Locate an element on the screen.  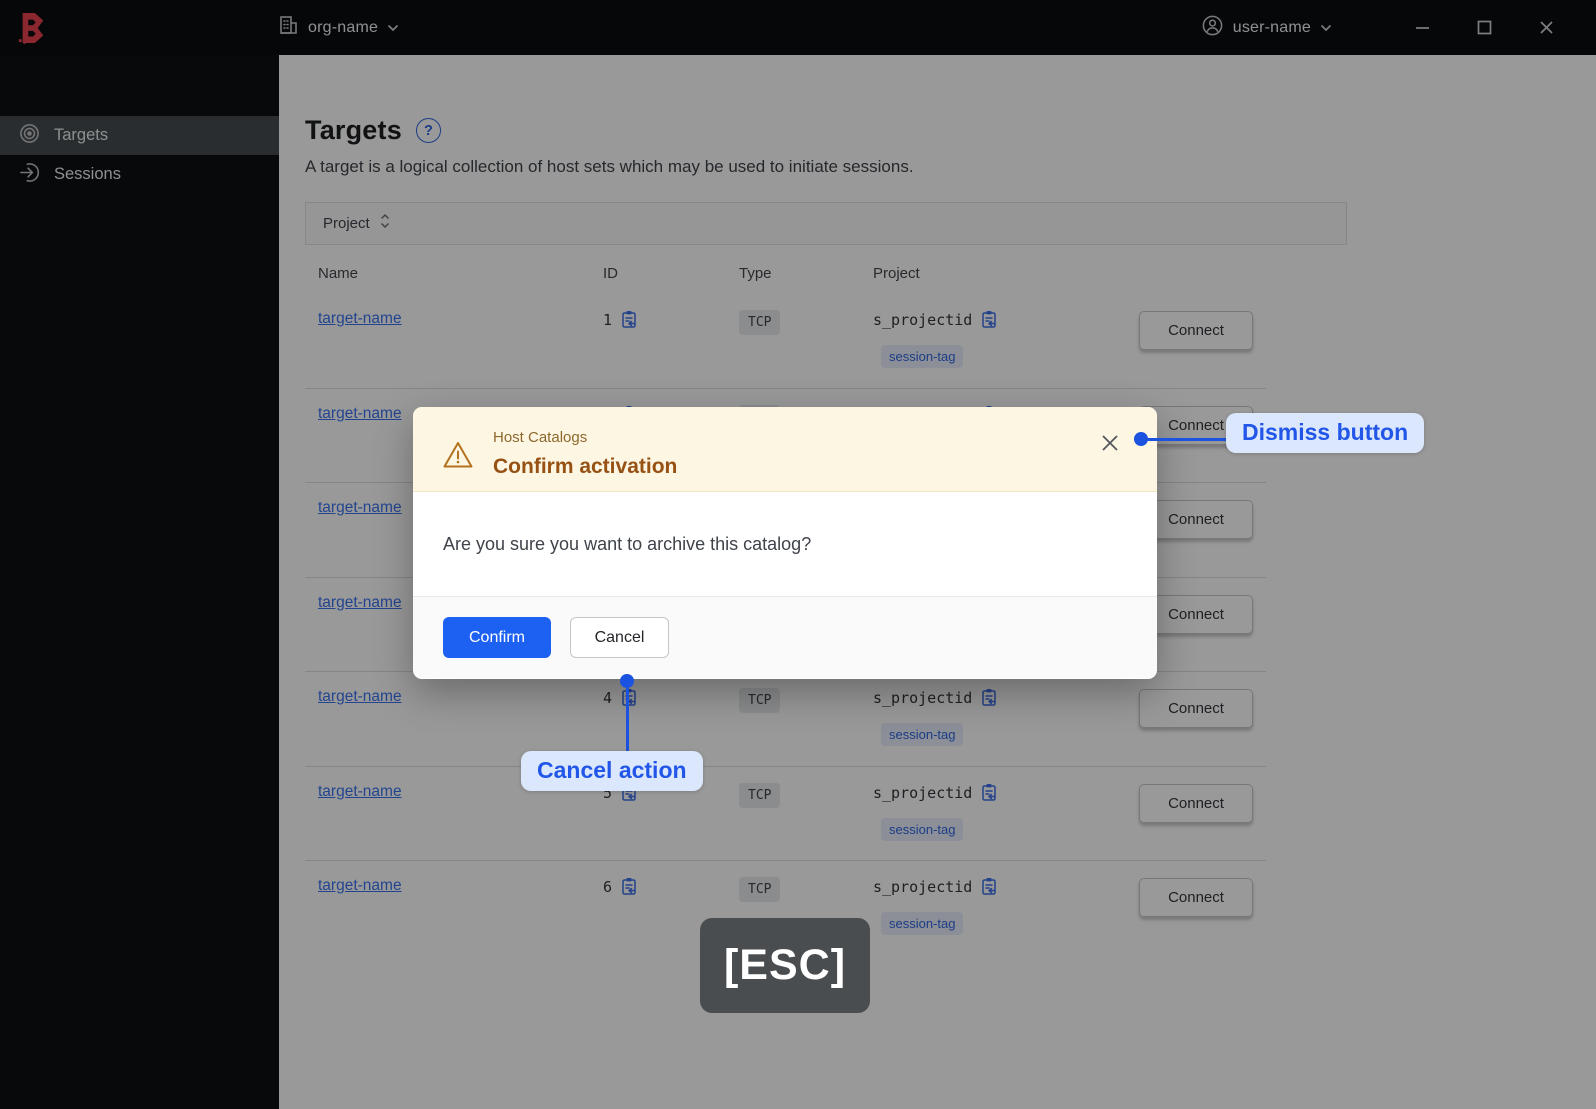
cancel-annotation-line is located at coordinates (627, 722).